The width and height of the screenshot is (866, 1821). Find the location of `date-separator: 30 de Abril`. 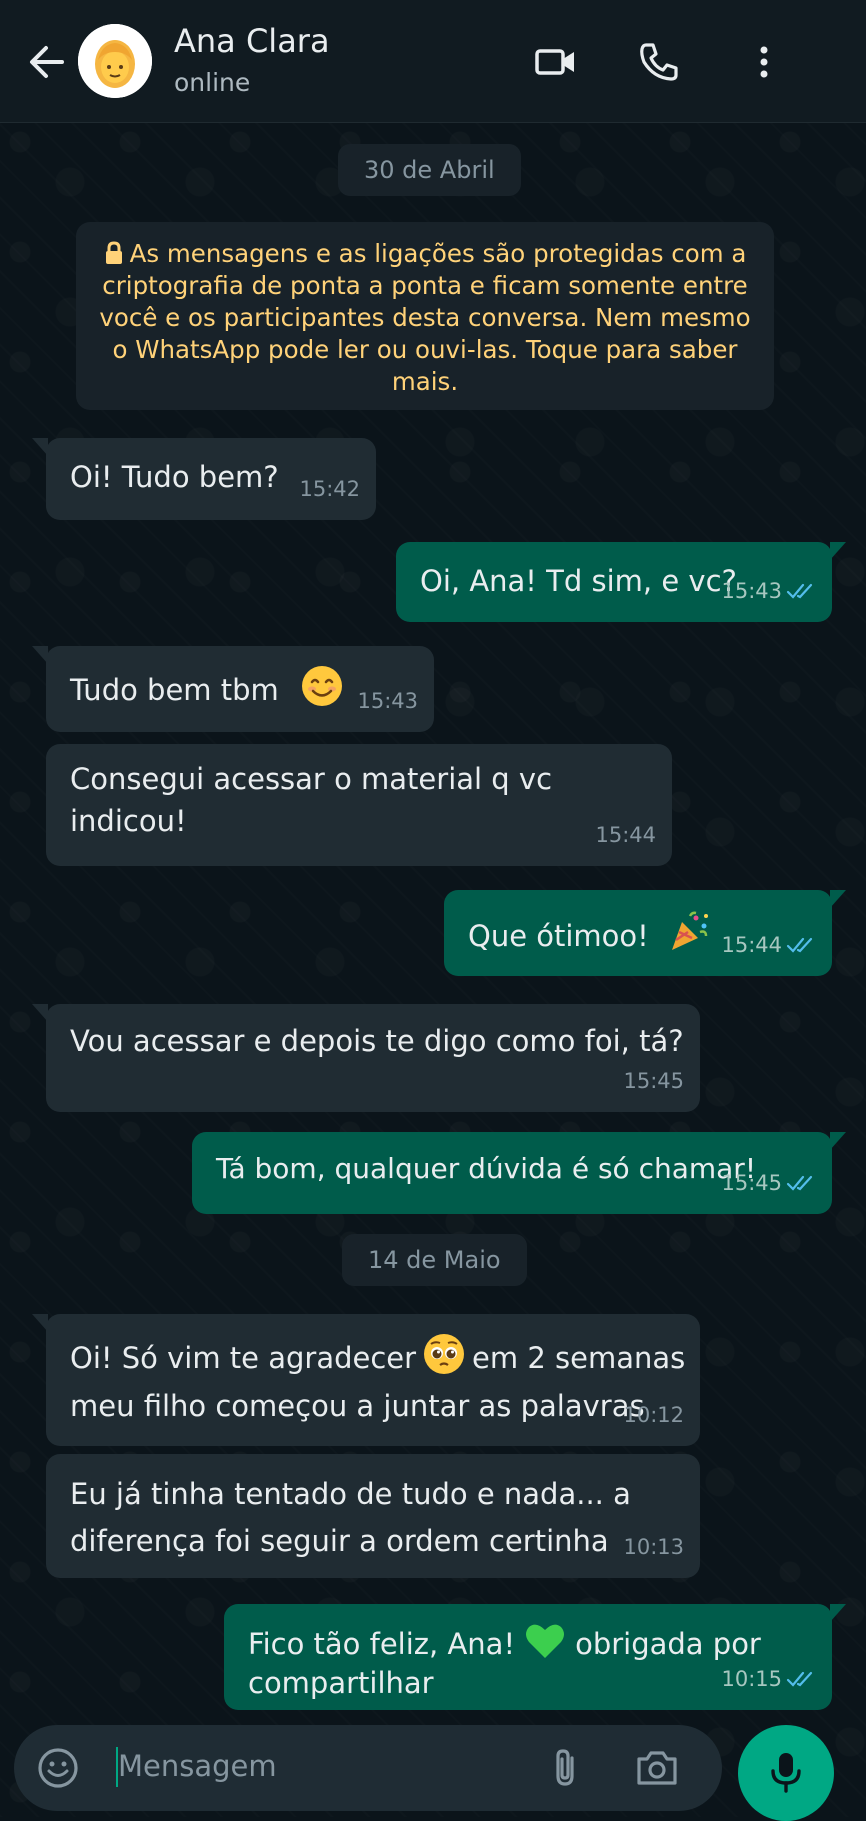

date-separator: 30 de Abril is located at coordinates (429, 170).